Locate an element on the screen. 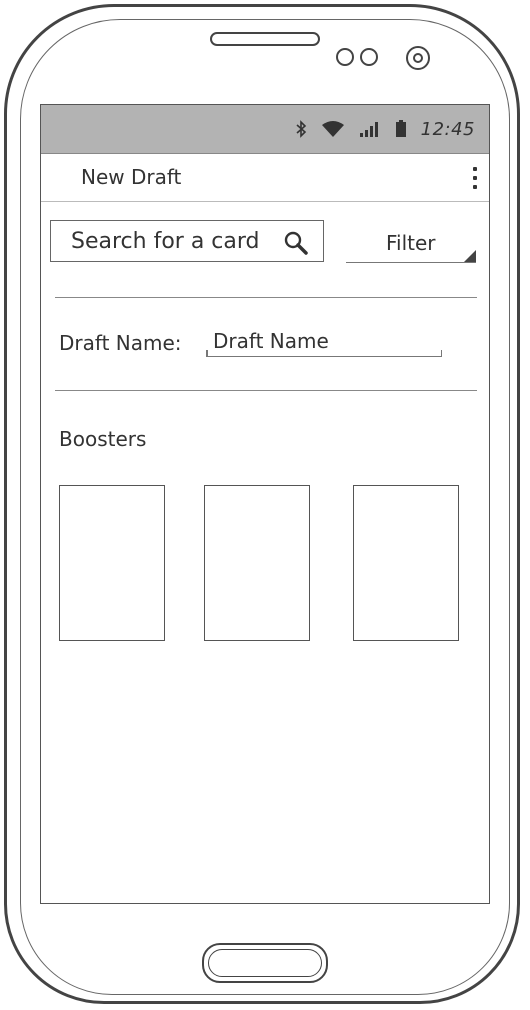 The width and height of the screenshot is (530, 1010). search-input: Search for a card is located at coordinates (187, 241).